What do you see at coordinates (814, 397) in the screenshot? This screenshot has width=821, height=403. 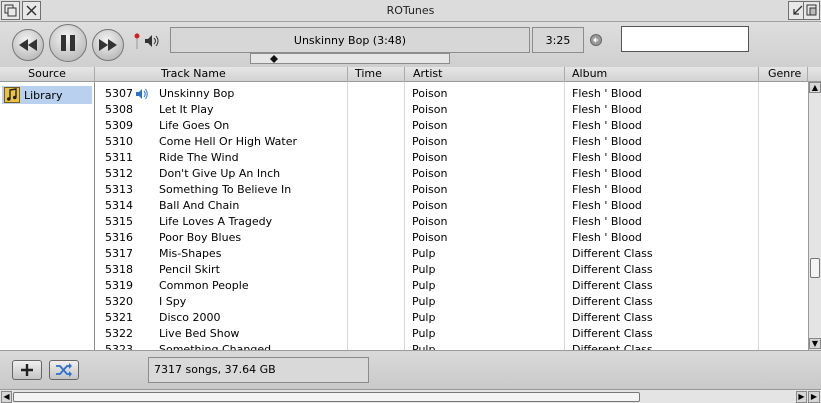 I see `scroll-right-end-icon: ▶` at bounding box center [814, 397].